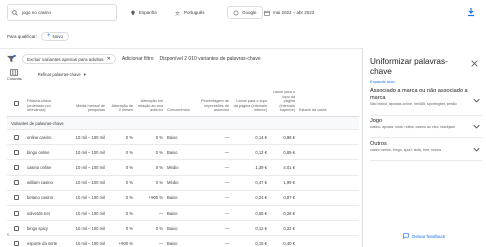  Describe the element at coordinates (378, 144) in the screenshot. I see `panel-item-name: Outros` at that location.